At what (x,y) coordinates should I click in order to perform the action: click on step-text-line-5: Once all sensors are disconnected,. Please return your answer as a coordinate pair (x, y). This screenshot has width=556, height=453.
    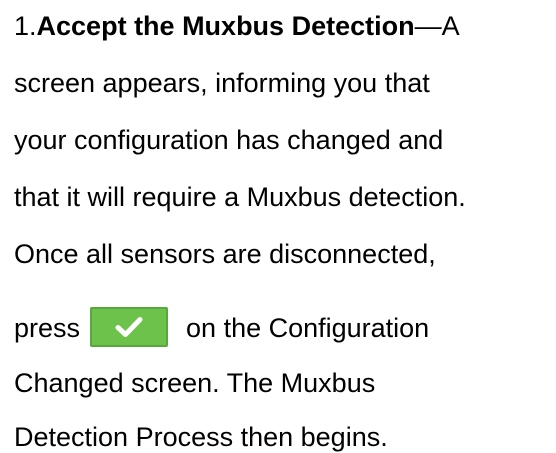
    Looking at the image, I should click on (225, 254).